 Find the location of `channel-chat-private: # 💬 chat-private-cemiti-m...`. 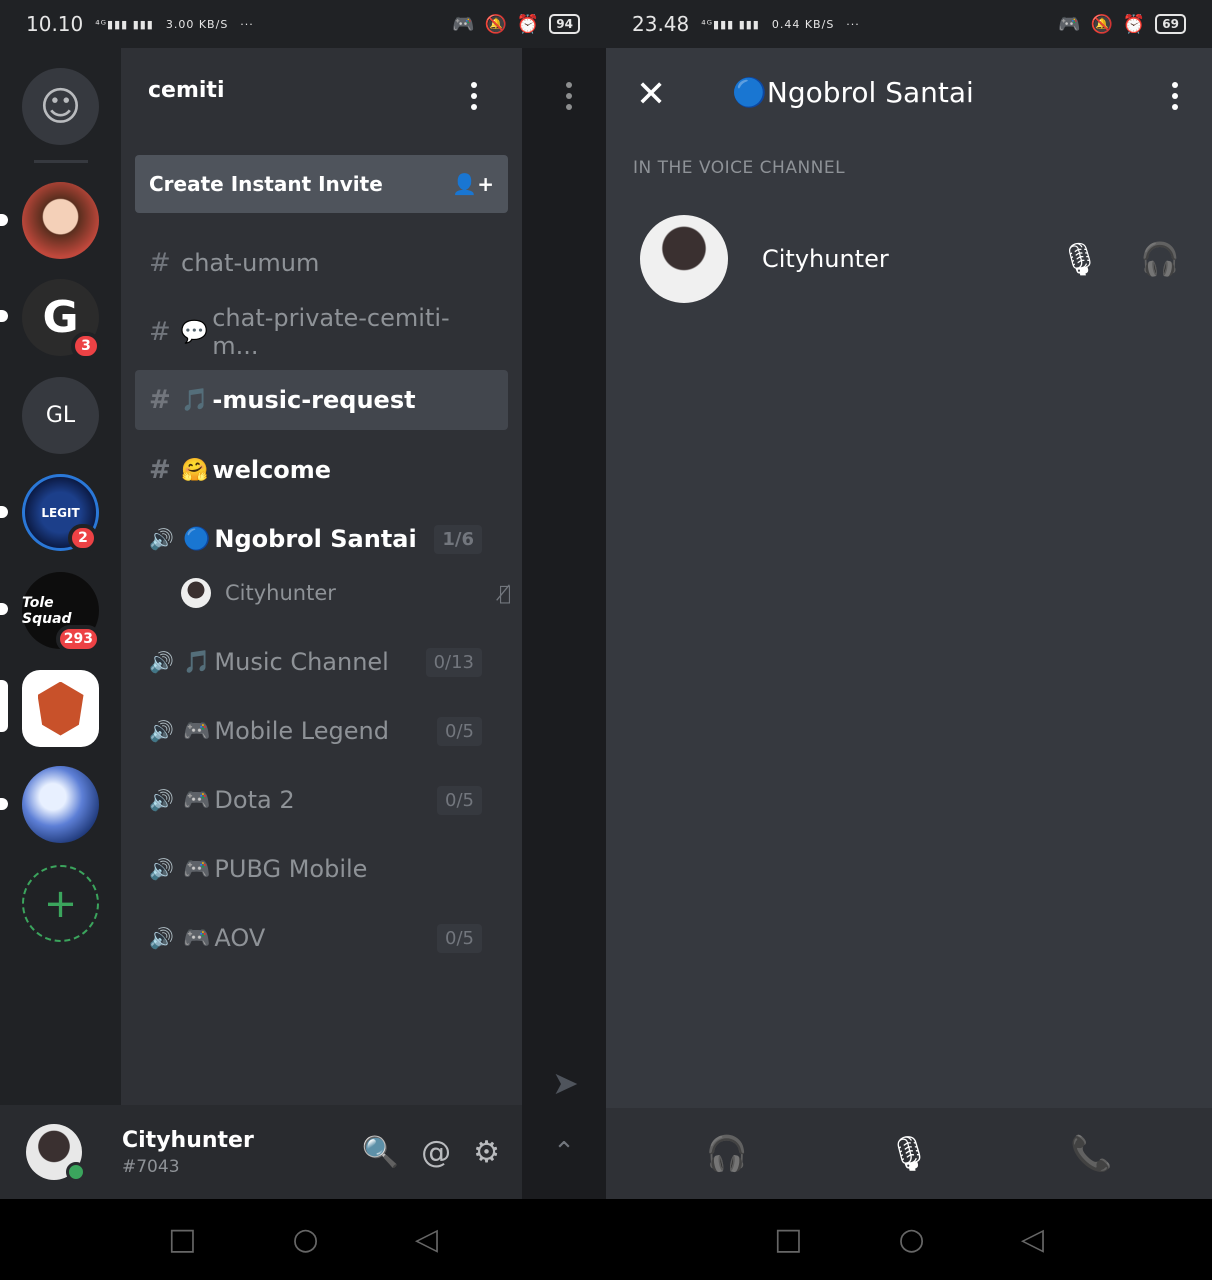

channel-chat-private: # 💬 chat-private-cemiti-m... is located at coordinates (321, 332).